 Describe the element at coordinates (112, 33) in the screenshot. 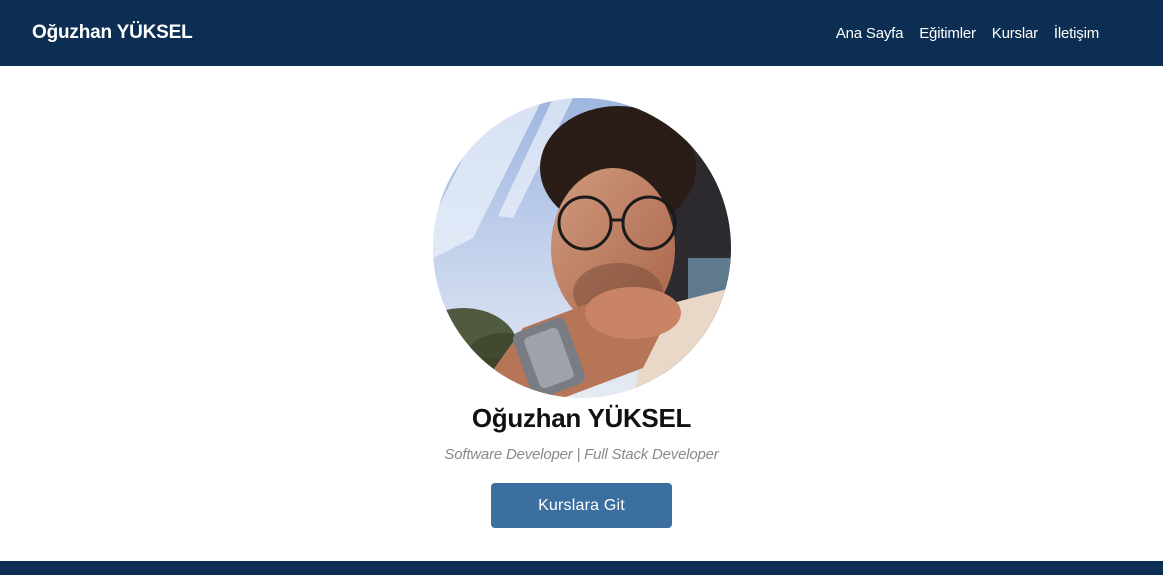

I see `brand-link: Oğuzhan YÜKSEL` at that location.